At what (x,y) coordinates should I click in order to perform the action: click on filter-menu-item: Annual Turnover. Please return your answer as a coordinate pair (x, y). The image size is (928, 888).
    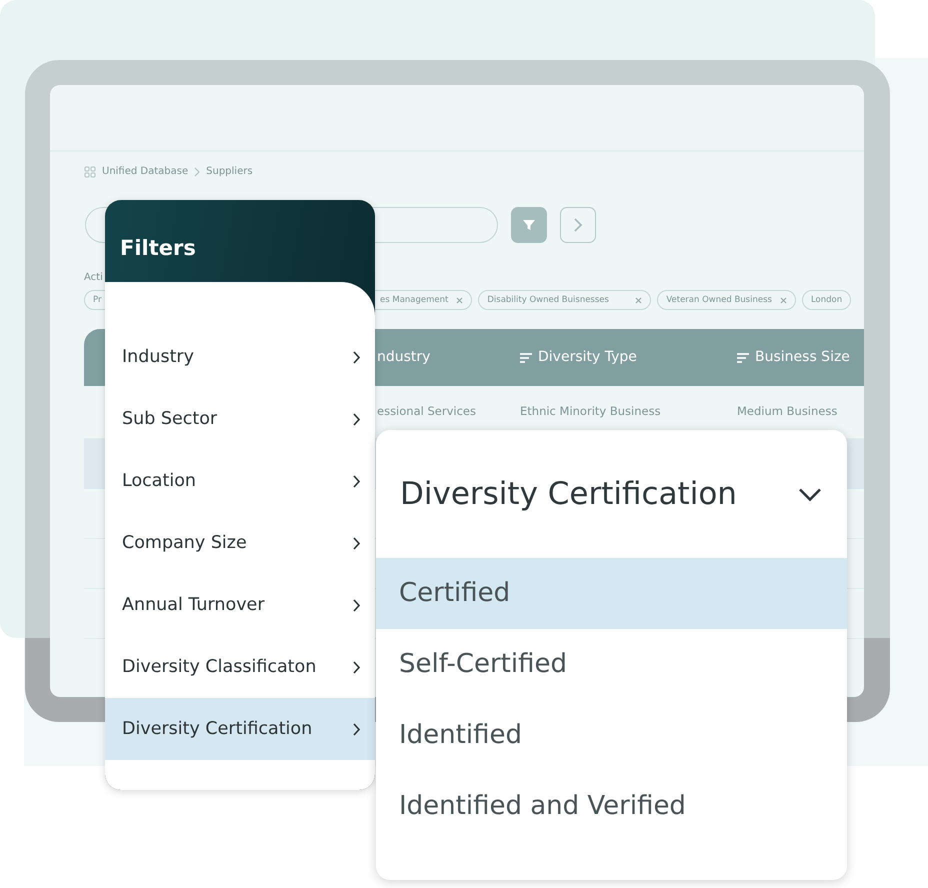
    Looking at the image, I should click on (240, 605).